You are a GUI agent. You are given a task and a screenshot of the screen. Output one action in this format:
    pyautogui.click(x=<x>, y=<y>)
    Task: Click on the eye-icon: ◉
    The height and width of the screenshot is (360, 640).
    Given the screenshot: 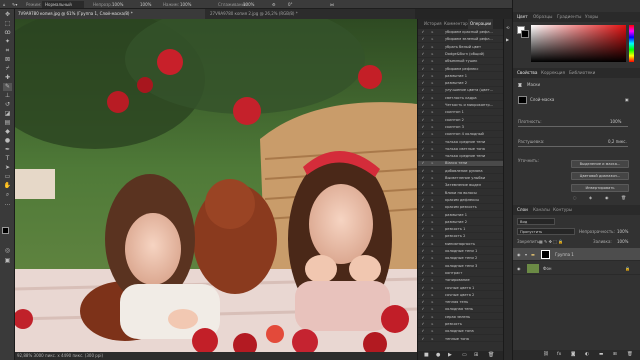 What is the action you would take?
    pyautogui.click(x=519, y=254)
    